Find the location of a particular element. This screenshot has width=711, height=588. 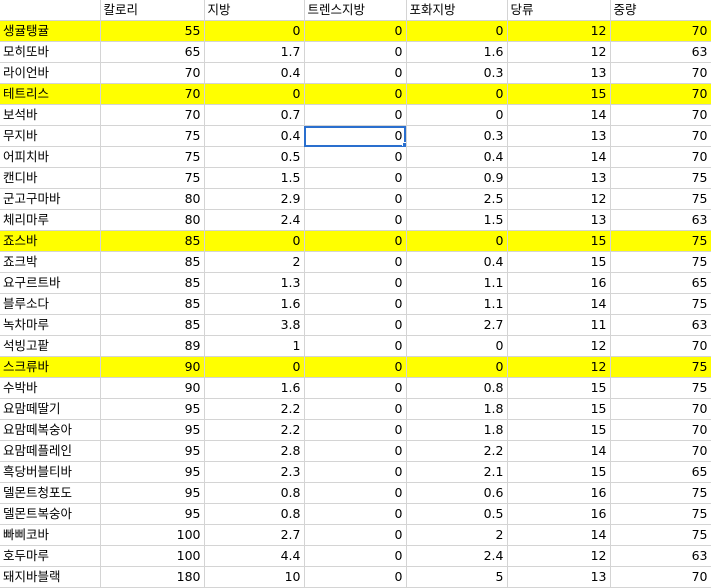

product-name-cell: 죠스바 is located at coordinates (50, 241).